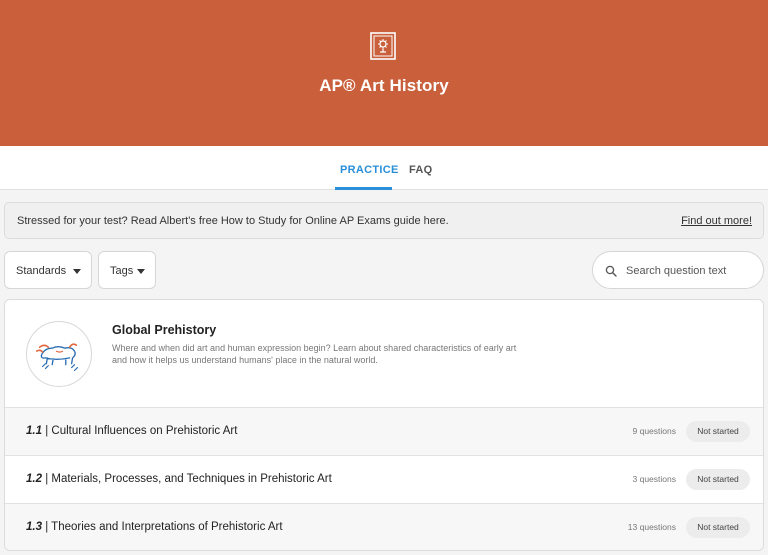 The image size is (768, 555). I want to click on question-count: 3 questions, so click(654, 479).